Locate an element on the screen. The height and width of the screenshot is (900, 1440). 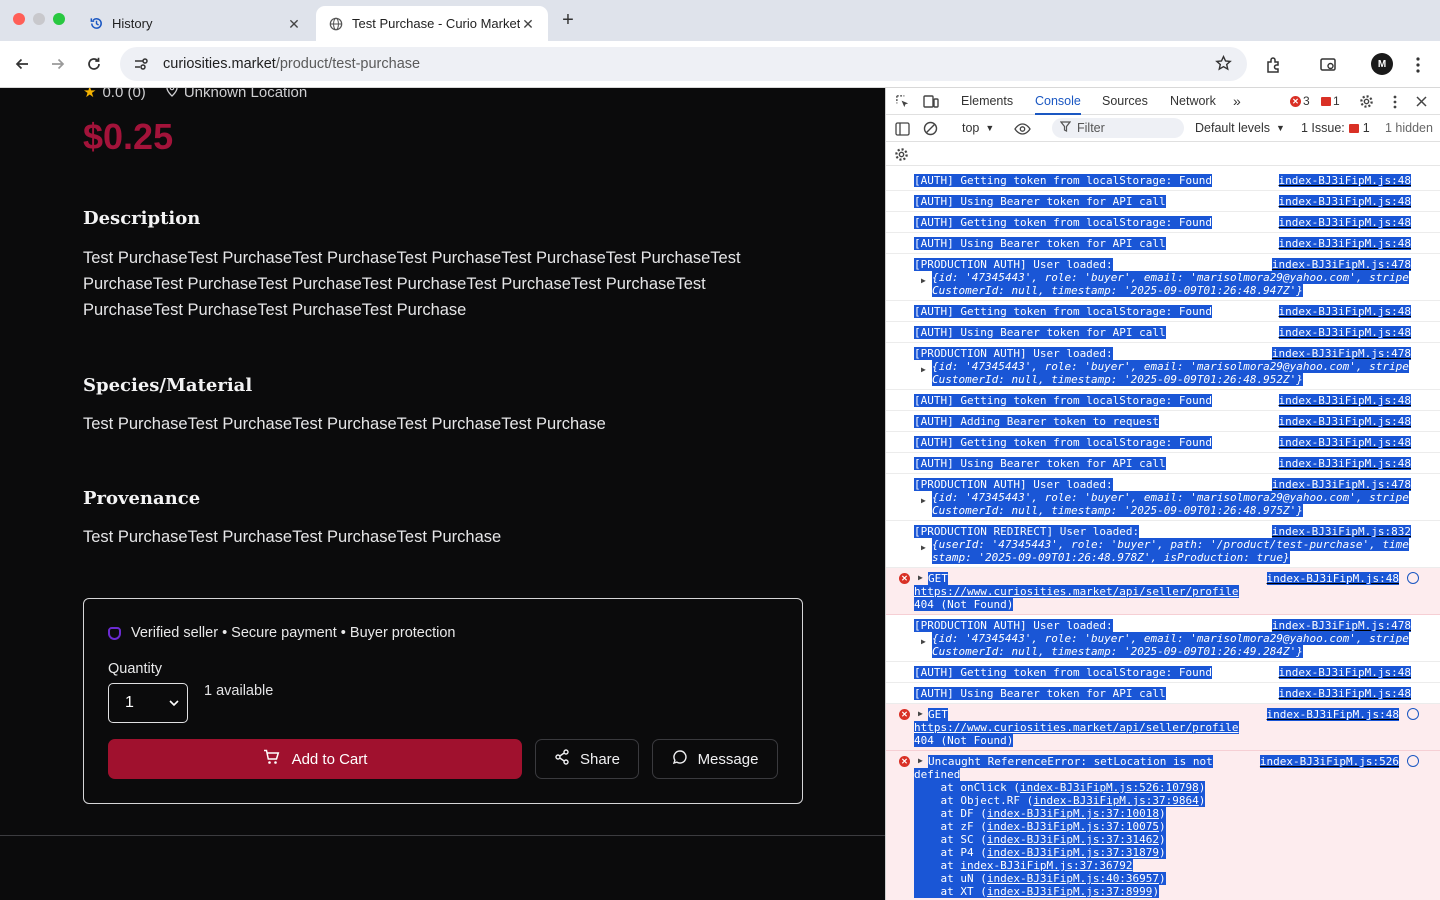
reload-icon is located at coordinates (94, 64).